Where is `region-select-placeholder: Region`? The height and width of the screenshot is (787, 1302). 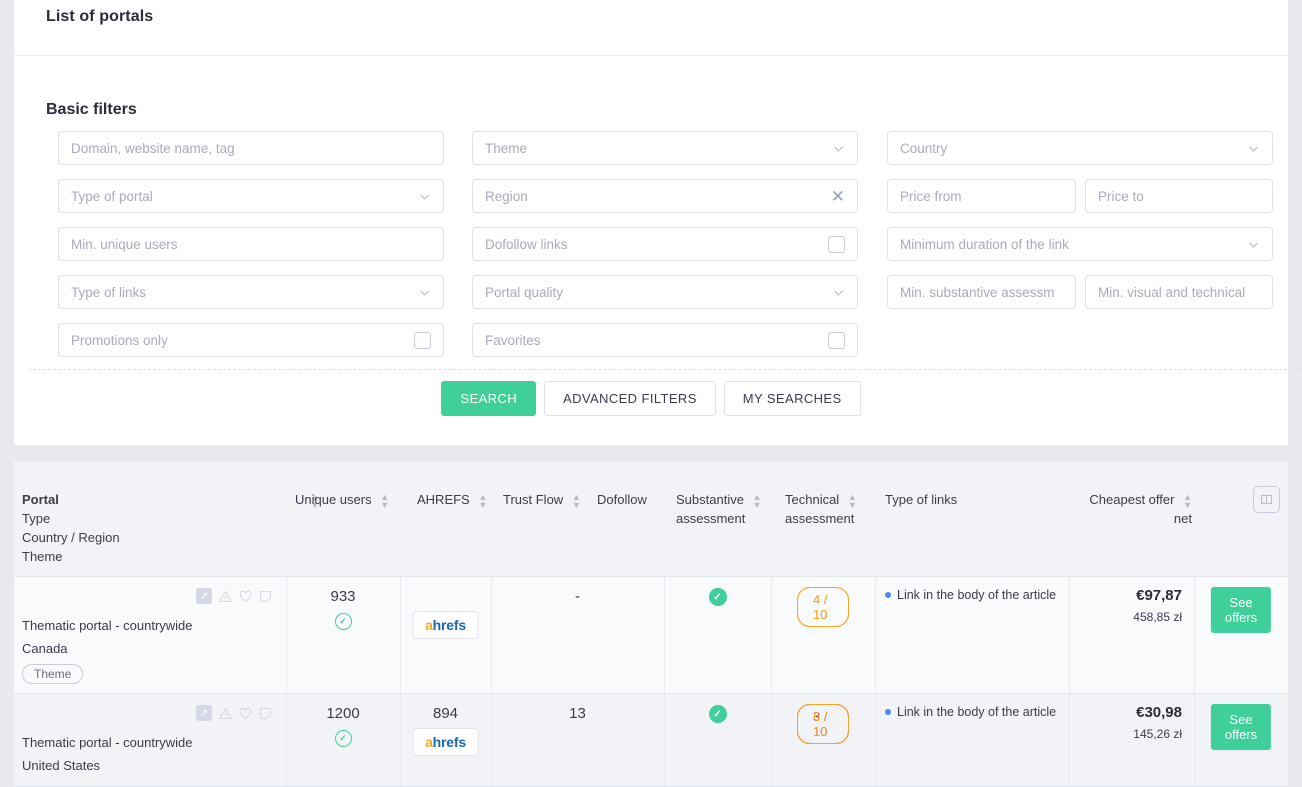 region-select-placeholder: Region is located at coordinates (506, 196).